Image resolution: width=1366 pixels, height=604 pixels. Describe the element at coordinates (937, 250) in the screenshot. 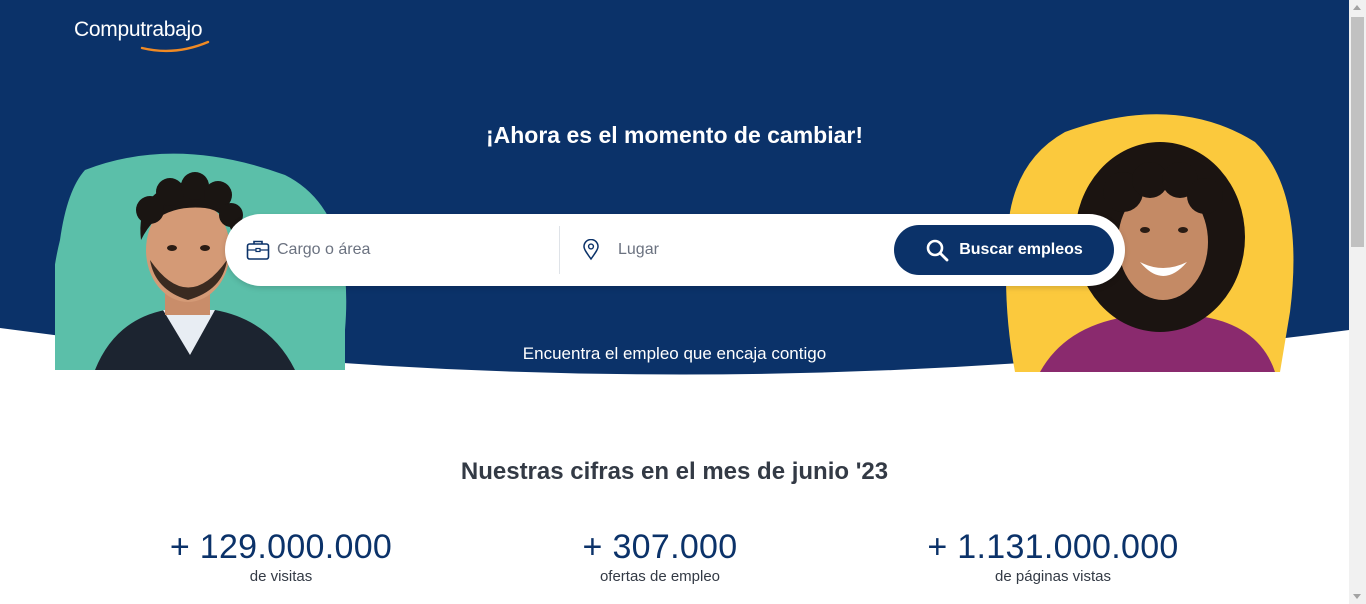

I see `search-icon` at that location.